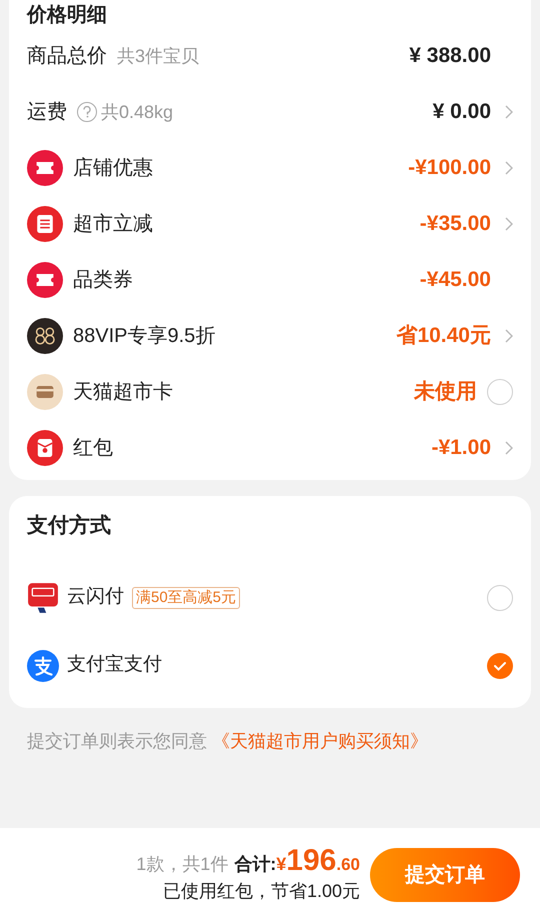 Image resolution: width=540 pixels, height=921 pixels. Describe the element at coordinates (43, 598) in the screenshot. I see `payment-app-icon` at that location.